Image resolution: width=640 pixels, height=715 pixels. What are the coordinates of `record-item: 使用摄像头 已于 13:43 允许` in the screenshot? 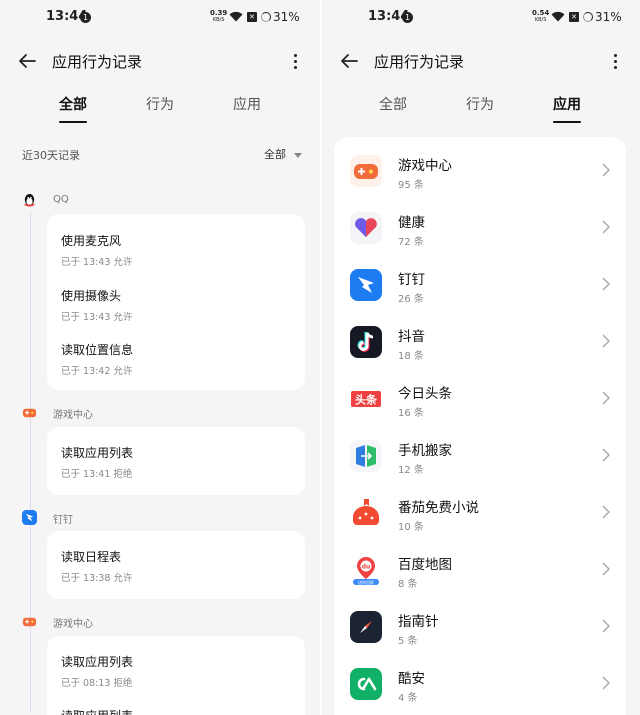 It's located at (96, 305).